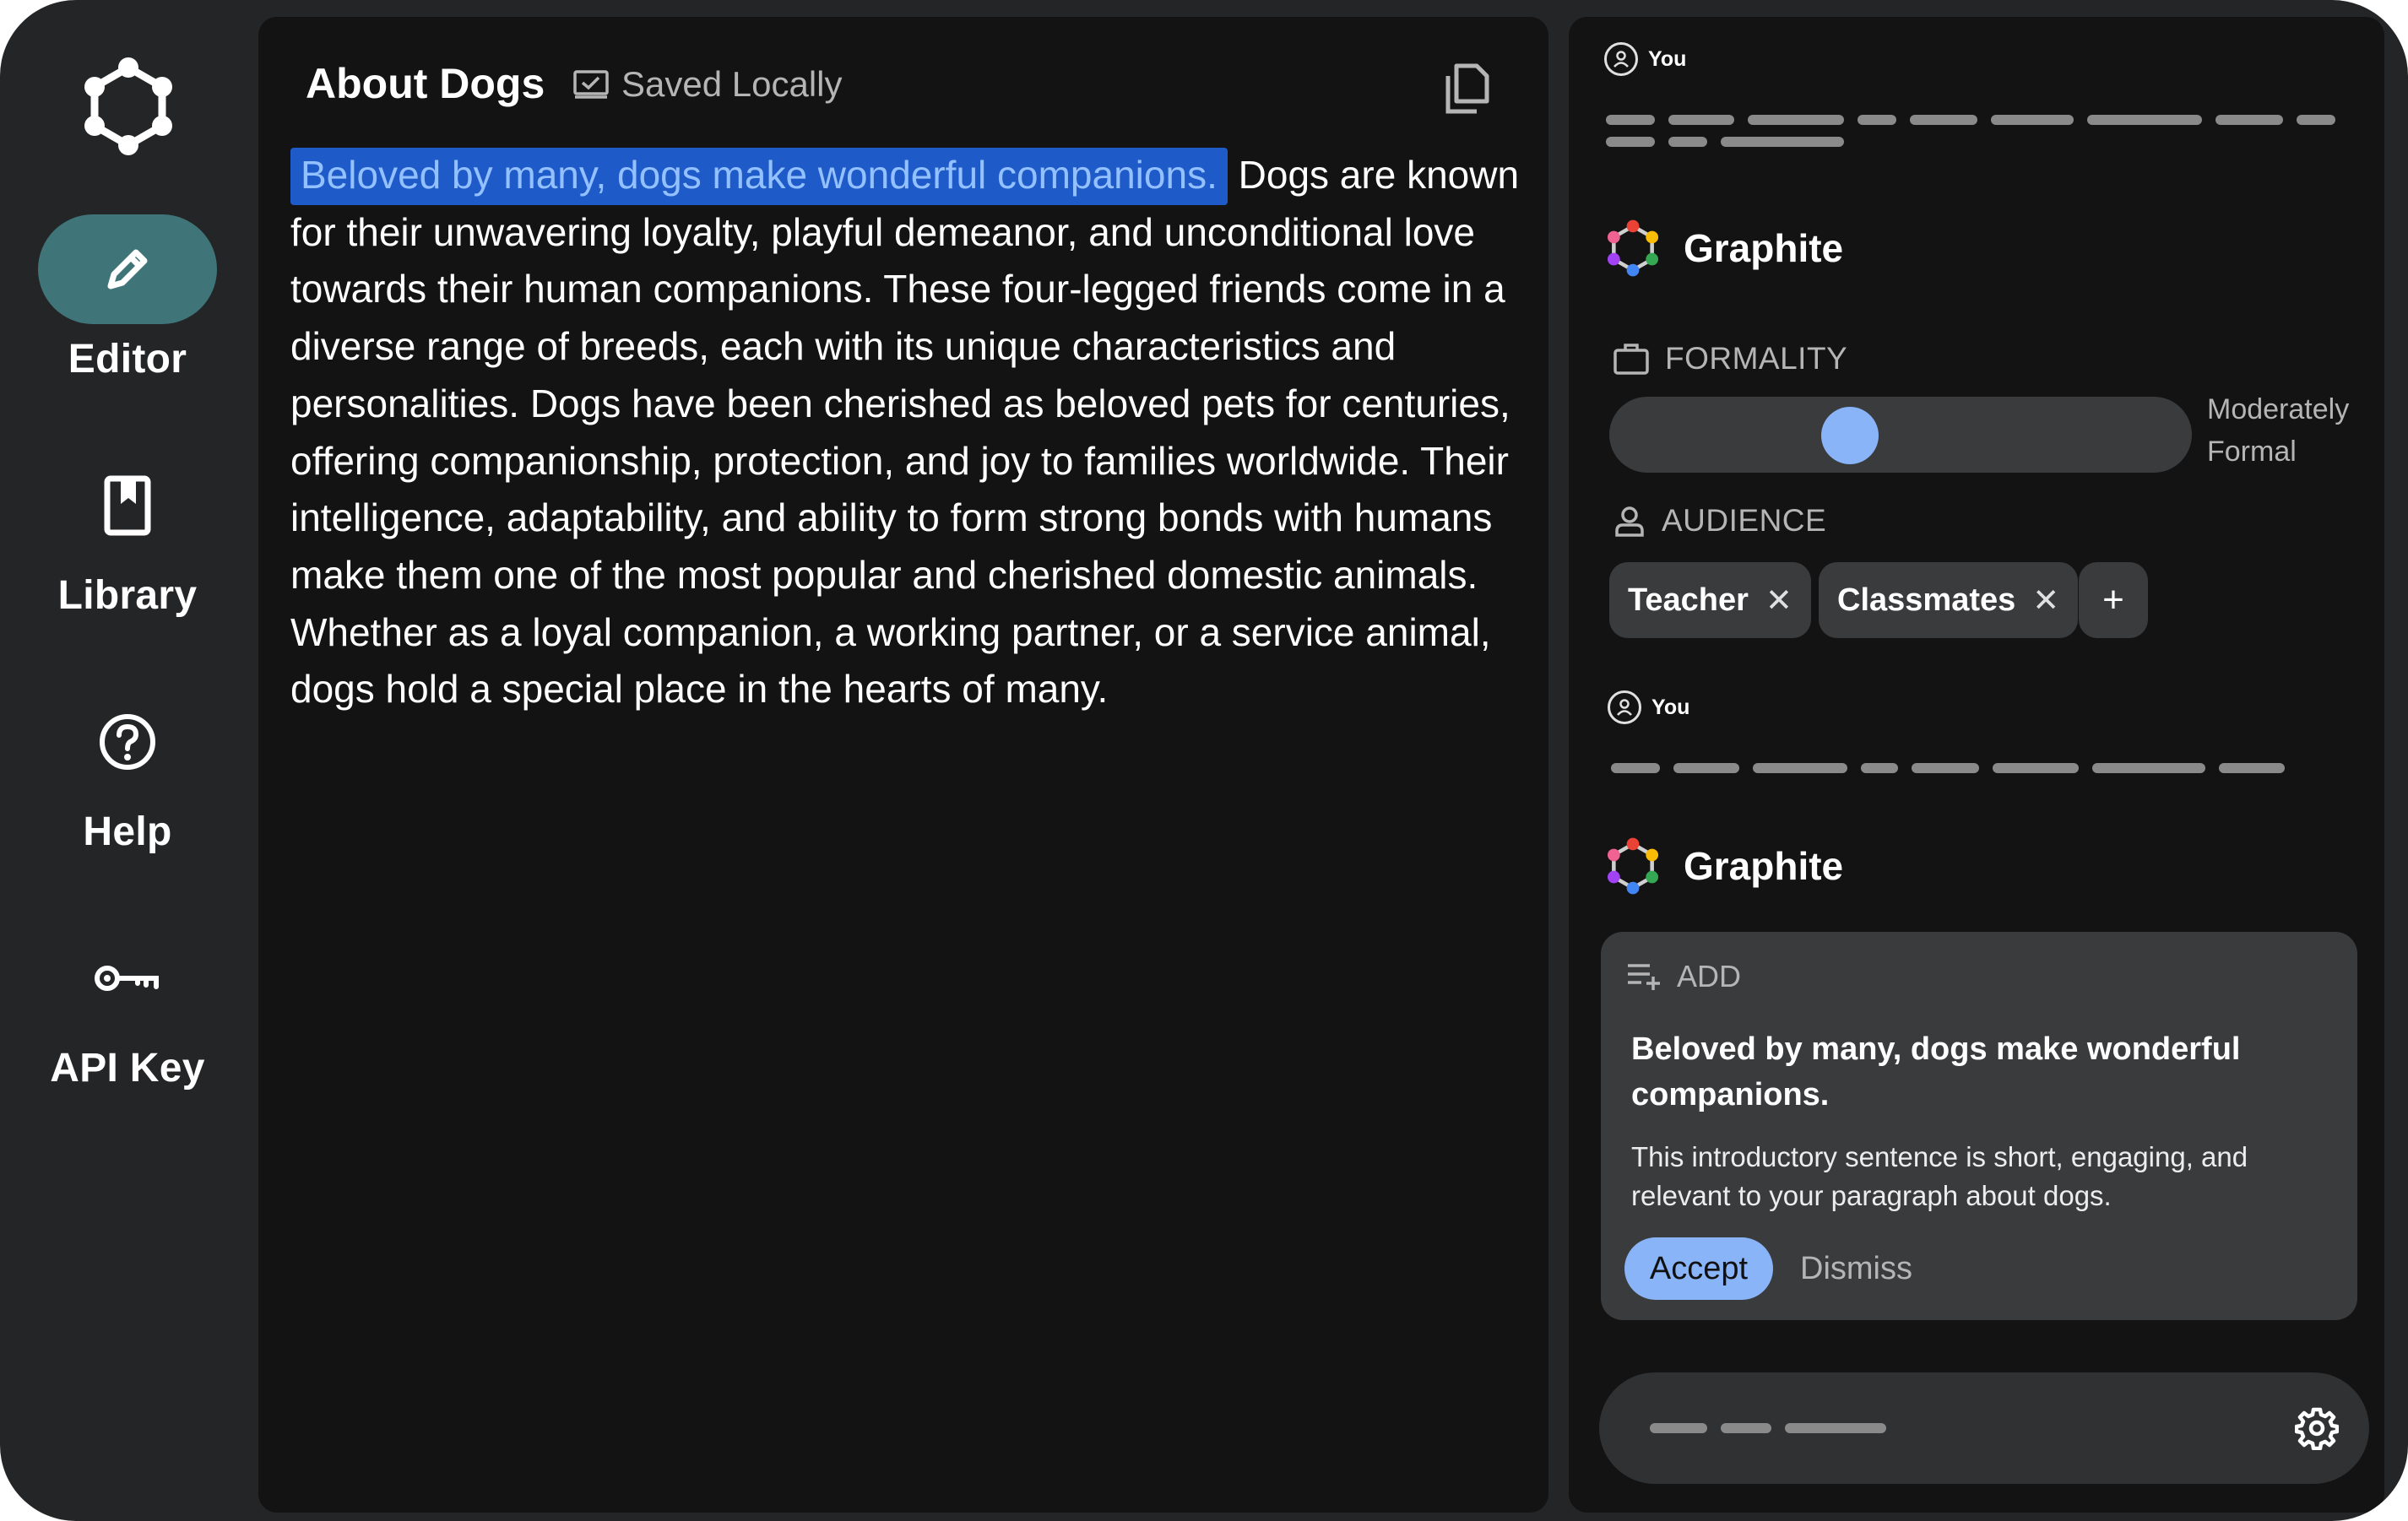 This screenshot has height=1521, width=2408. Describe the element at coordinates (1699, 1268) in the screenshot. I see `accept-button: Accept` at that location.